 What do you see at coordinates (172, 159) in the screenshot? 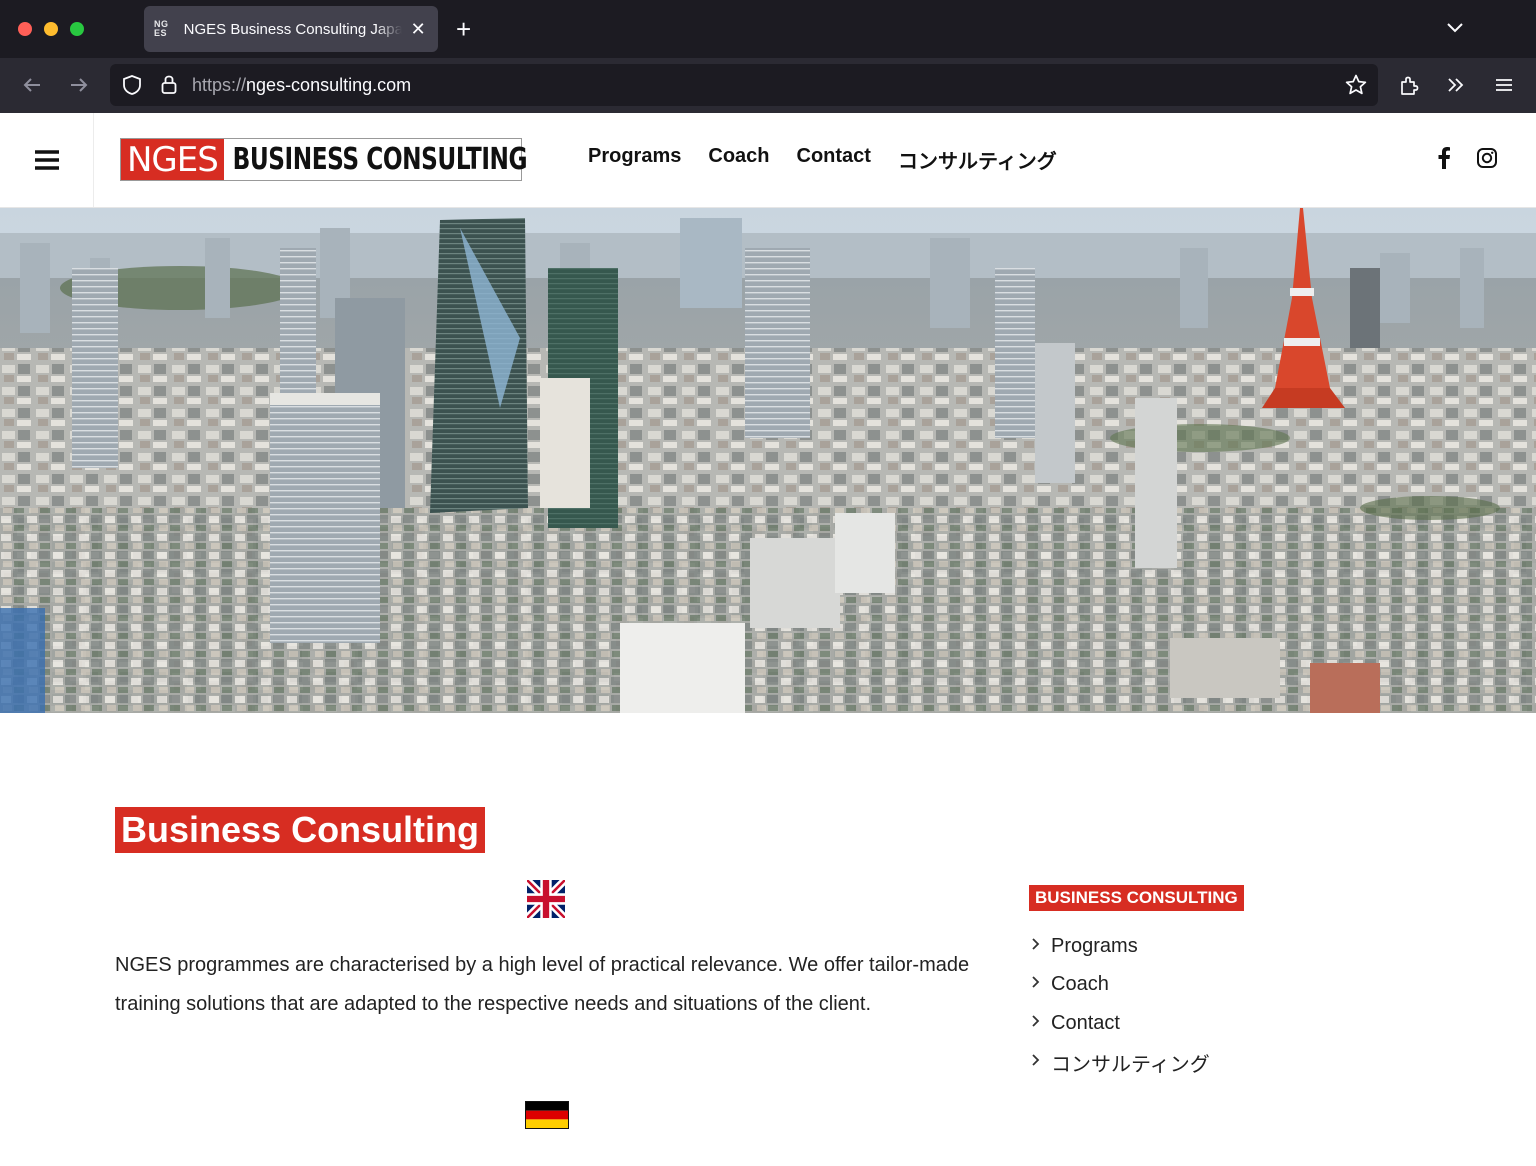
I see `logo-red-part: NGES` at bounding box center [172, 159].